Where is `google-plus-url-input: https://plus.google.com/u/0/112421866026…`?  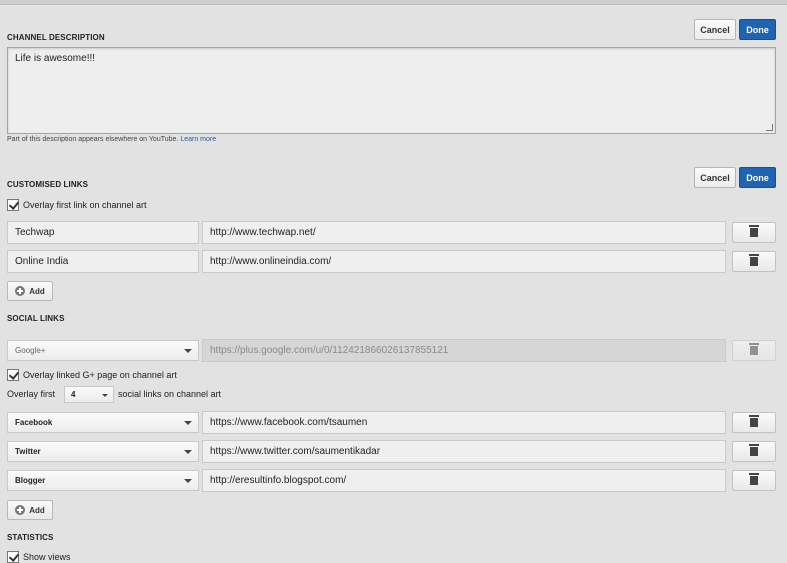
google-plus-url-input: https://plus.google.com/u/0/112421866026… is located at coordinates (464, 350).